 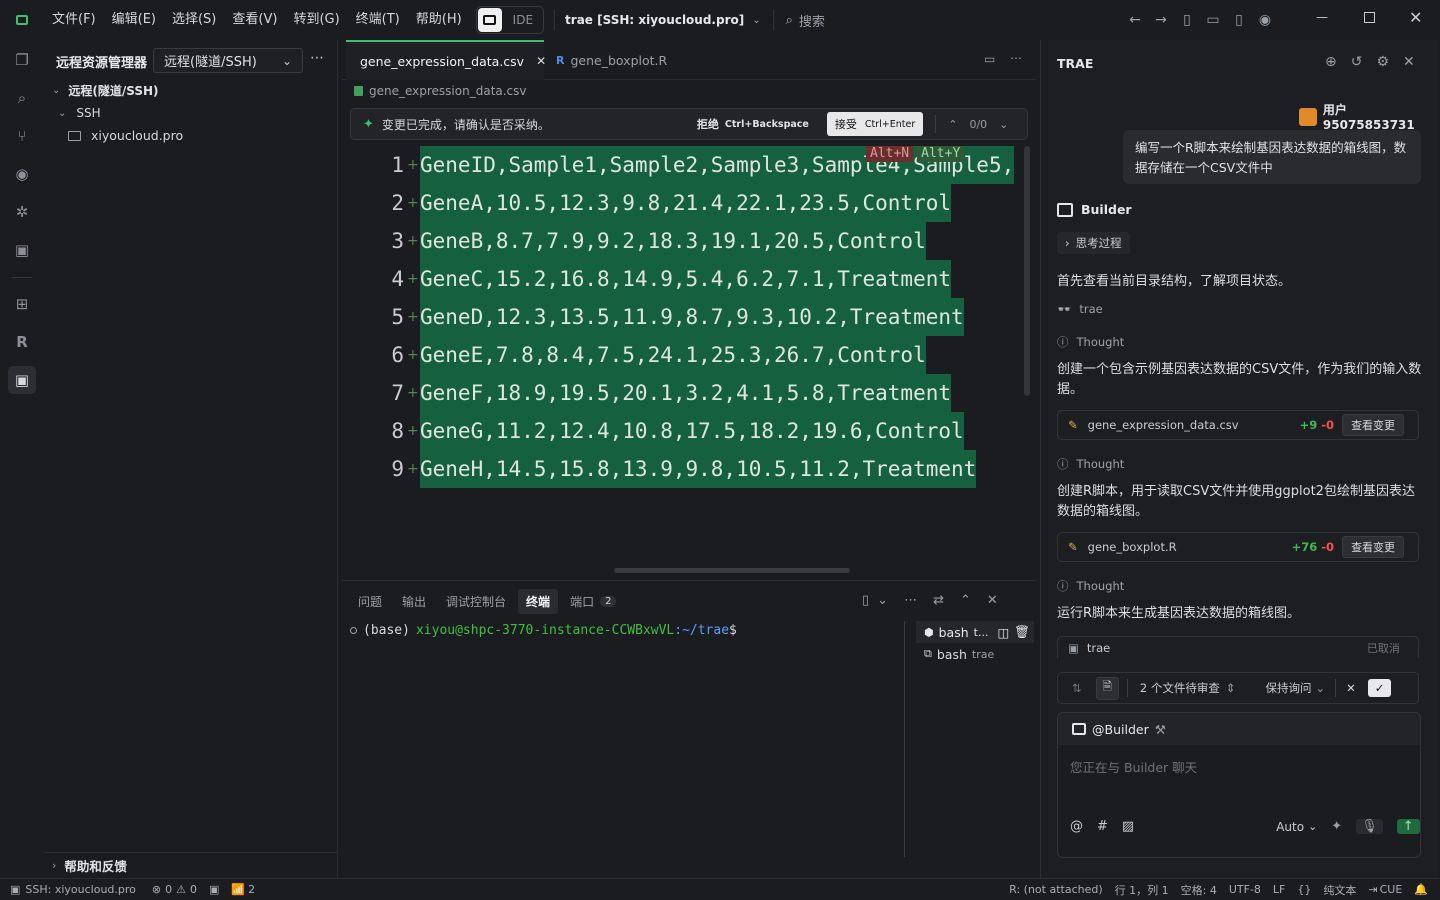 What do you see at coordinates (254, 20) in the screenshot?
I see `menu-view: 查看(V)` at bounding box center [254, 20].